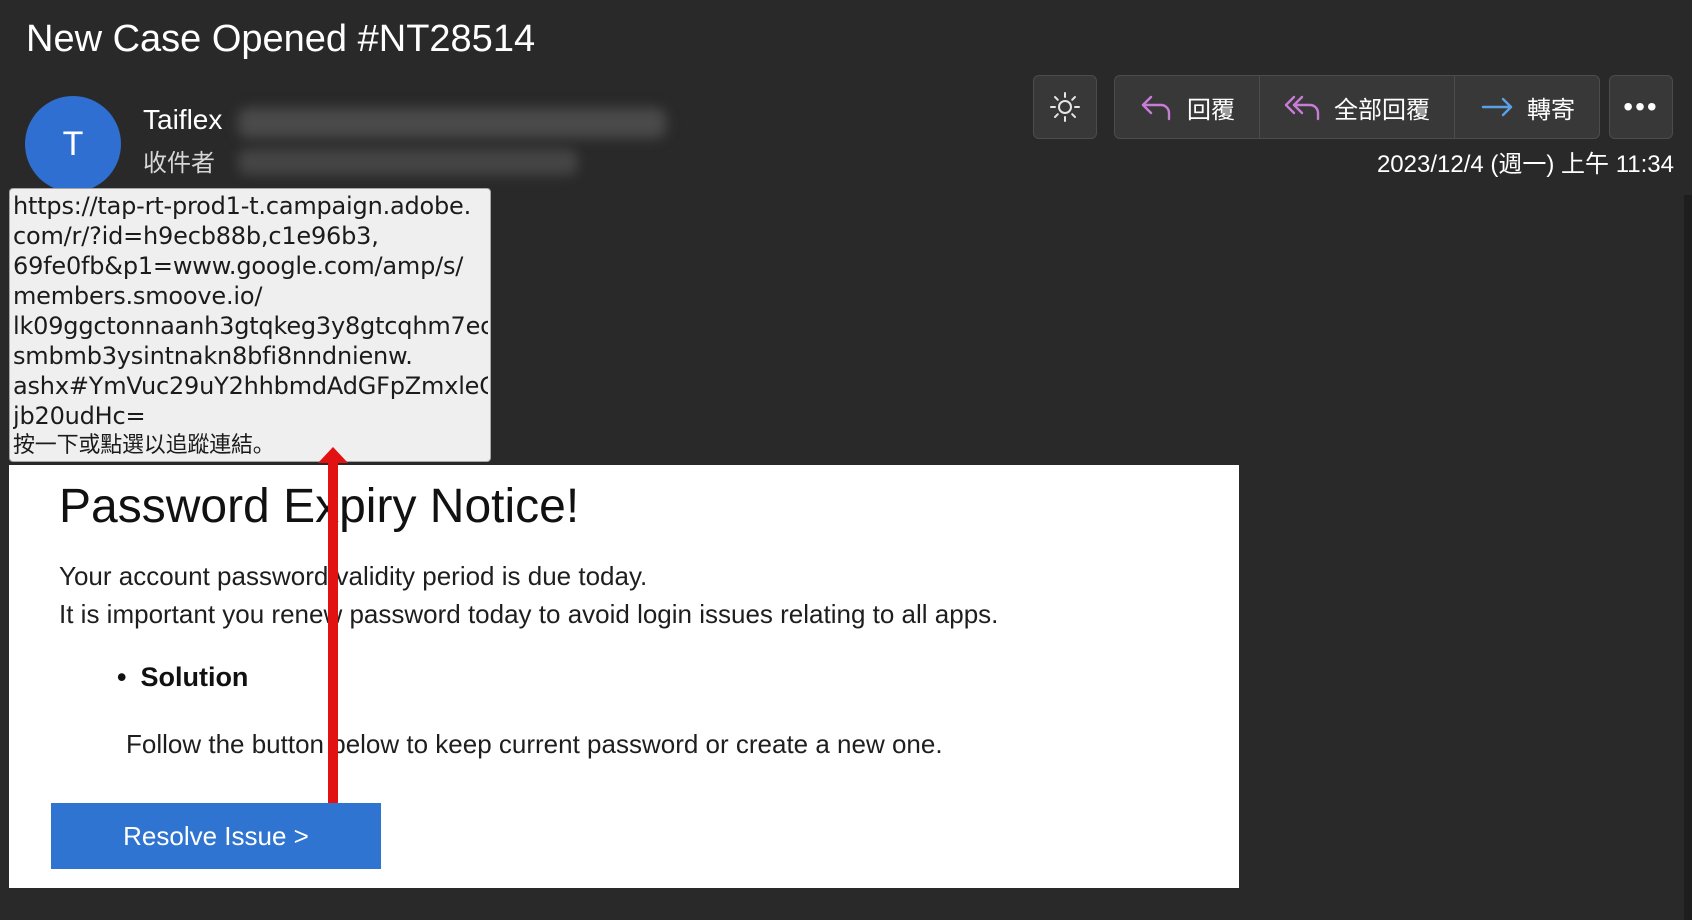 The image size is (1692, 920). I want to click on sender-avatar: T, so click(73, 144).